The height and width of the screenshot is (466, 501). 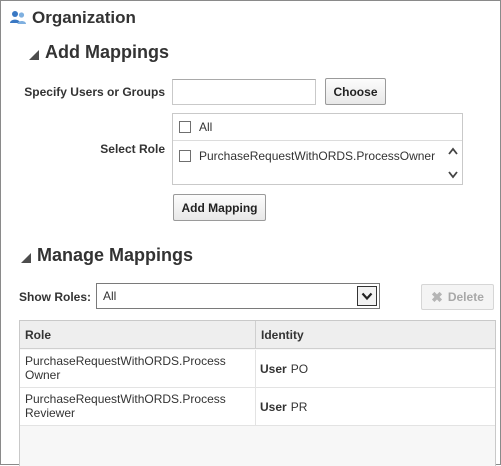 I want to click on column-header-identity: Identity, so click(x=280, y=335).